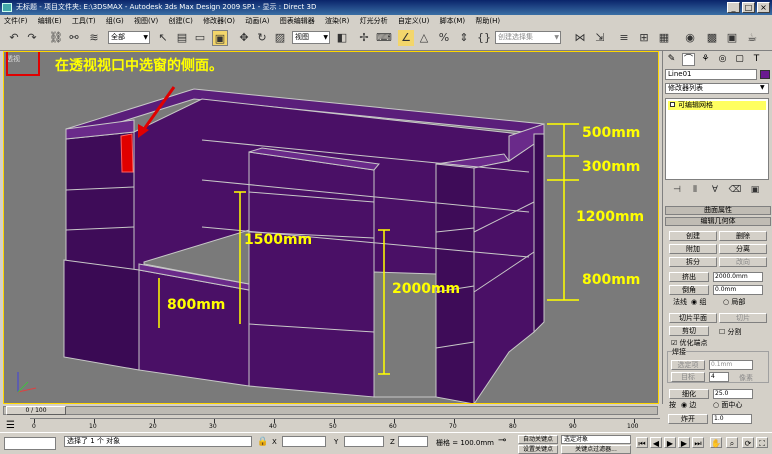 Image resolution: width=772 pixels, height=454 pixels. What do you see at coordinates (180, 21) in the screenshot?
I see `menu-create: 创建(C)` at bounding box center [180, 21].